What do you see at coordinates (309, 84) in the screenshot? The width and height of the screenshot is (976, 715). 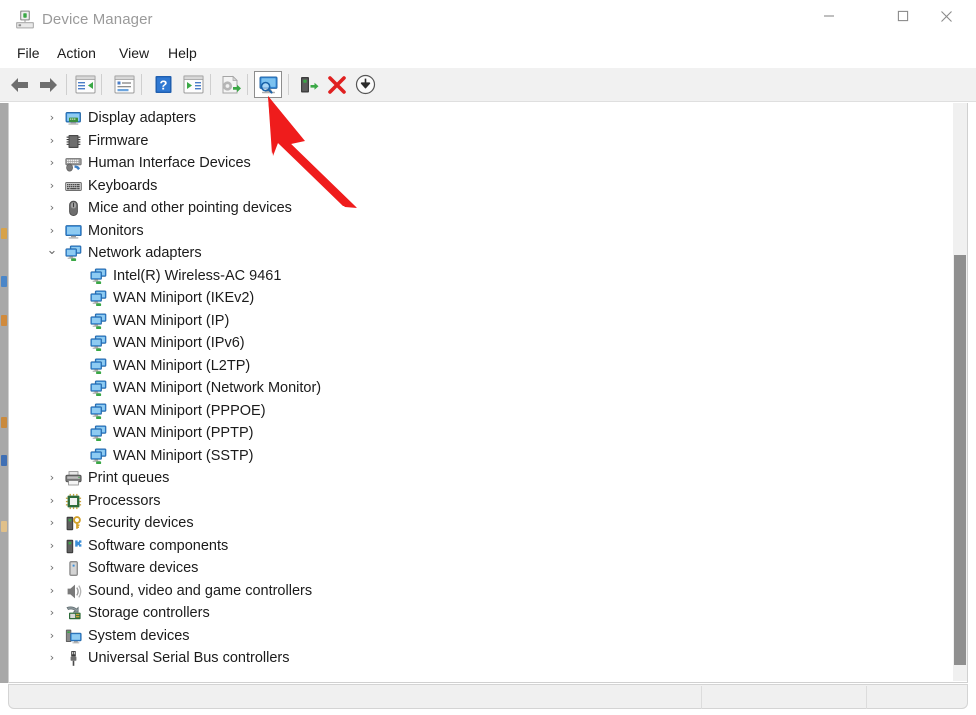 I see `disable-device-button` at bounding box center [309, 84].